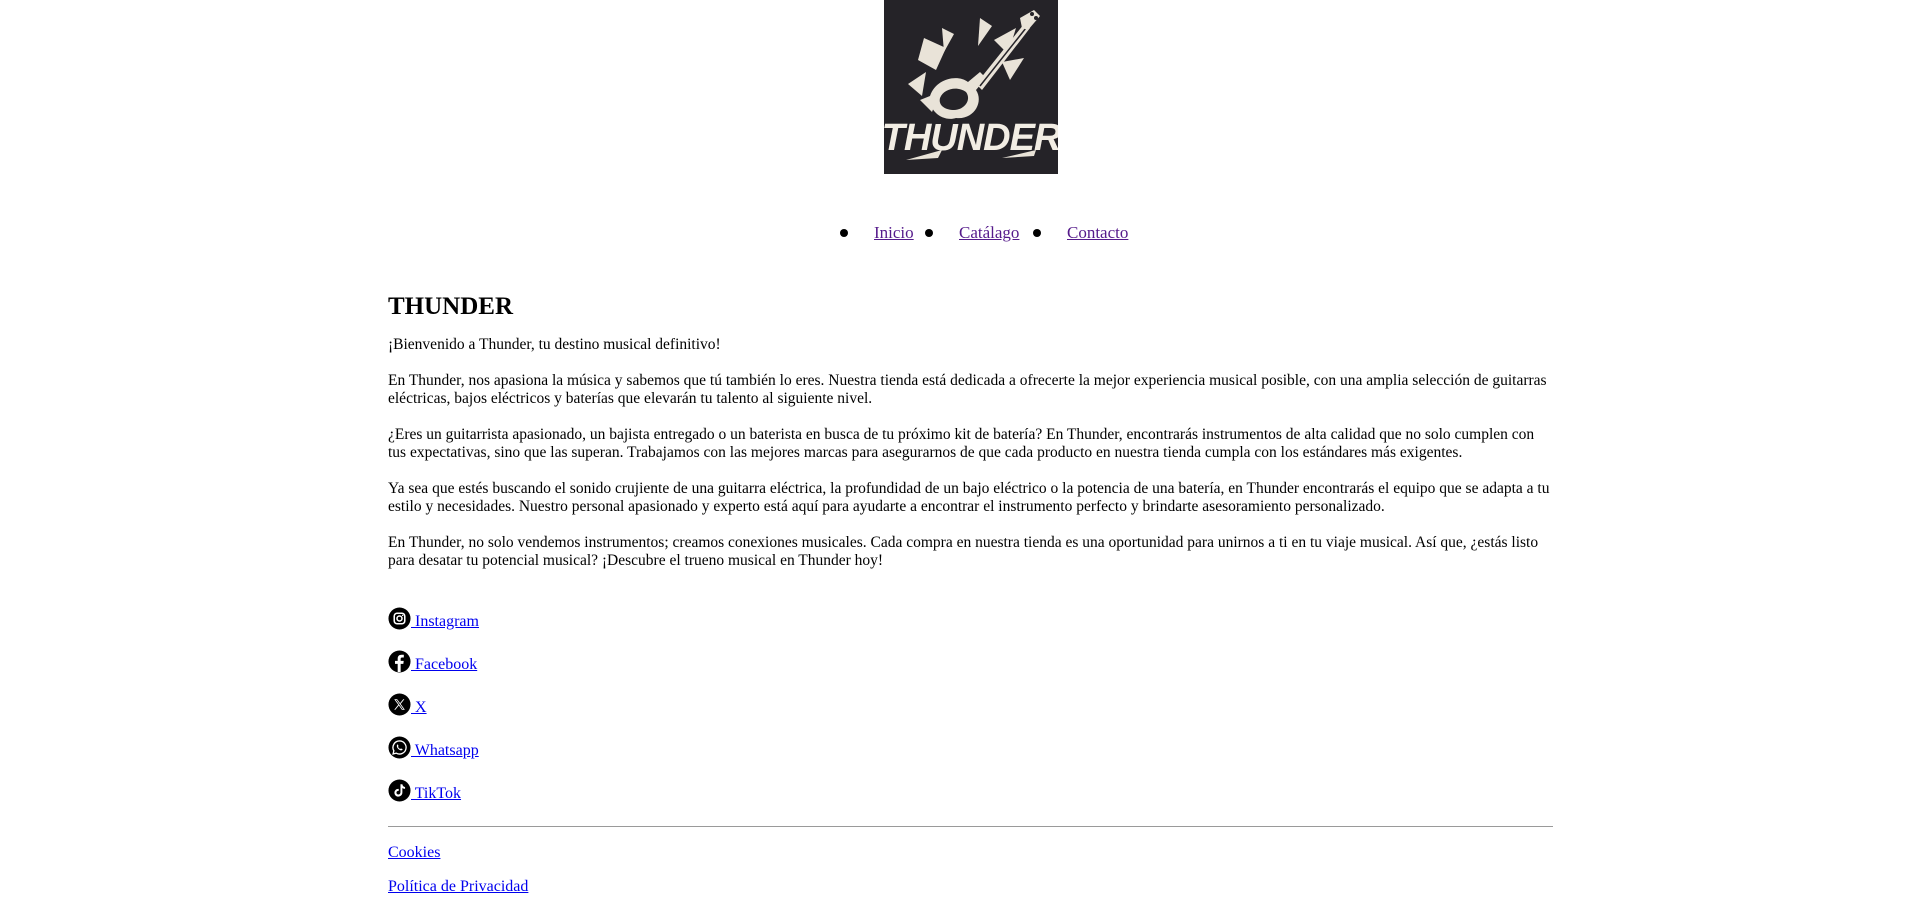 This screenshot has width=1906, height=911. Describe the element at coordinates (444, 664) in the screenshot. I see `facebook-label: Facebook` at that location.